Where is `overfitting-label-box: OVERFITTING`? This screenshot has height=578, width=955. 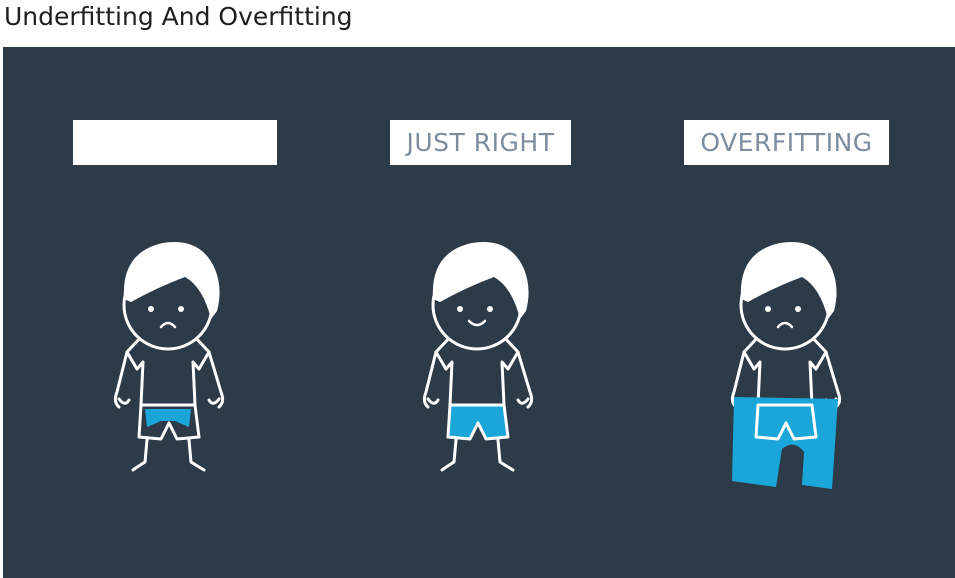
overfitting-label-box: OVERFITTING is located at coordinates (786, 142).